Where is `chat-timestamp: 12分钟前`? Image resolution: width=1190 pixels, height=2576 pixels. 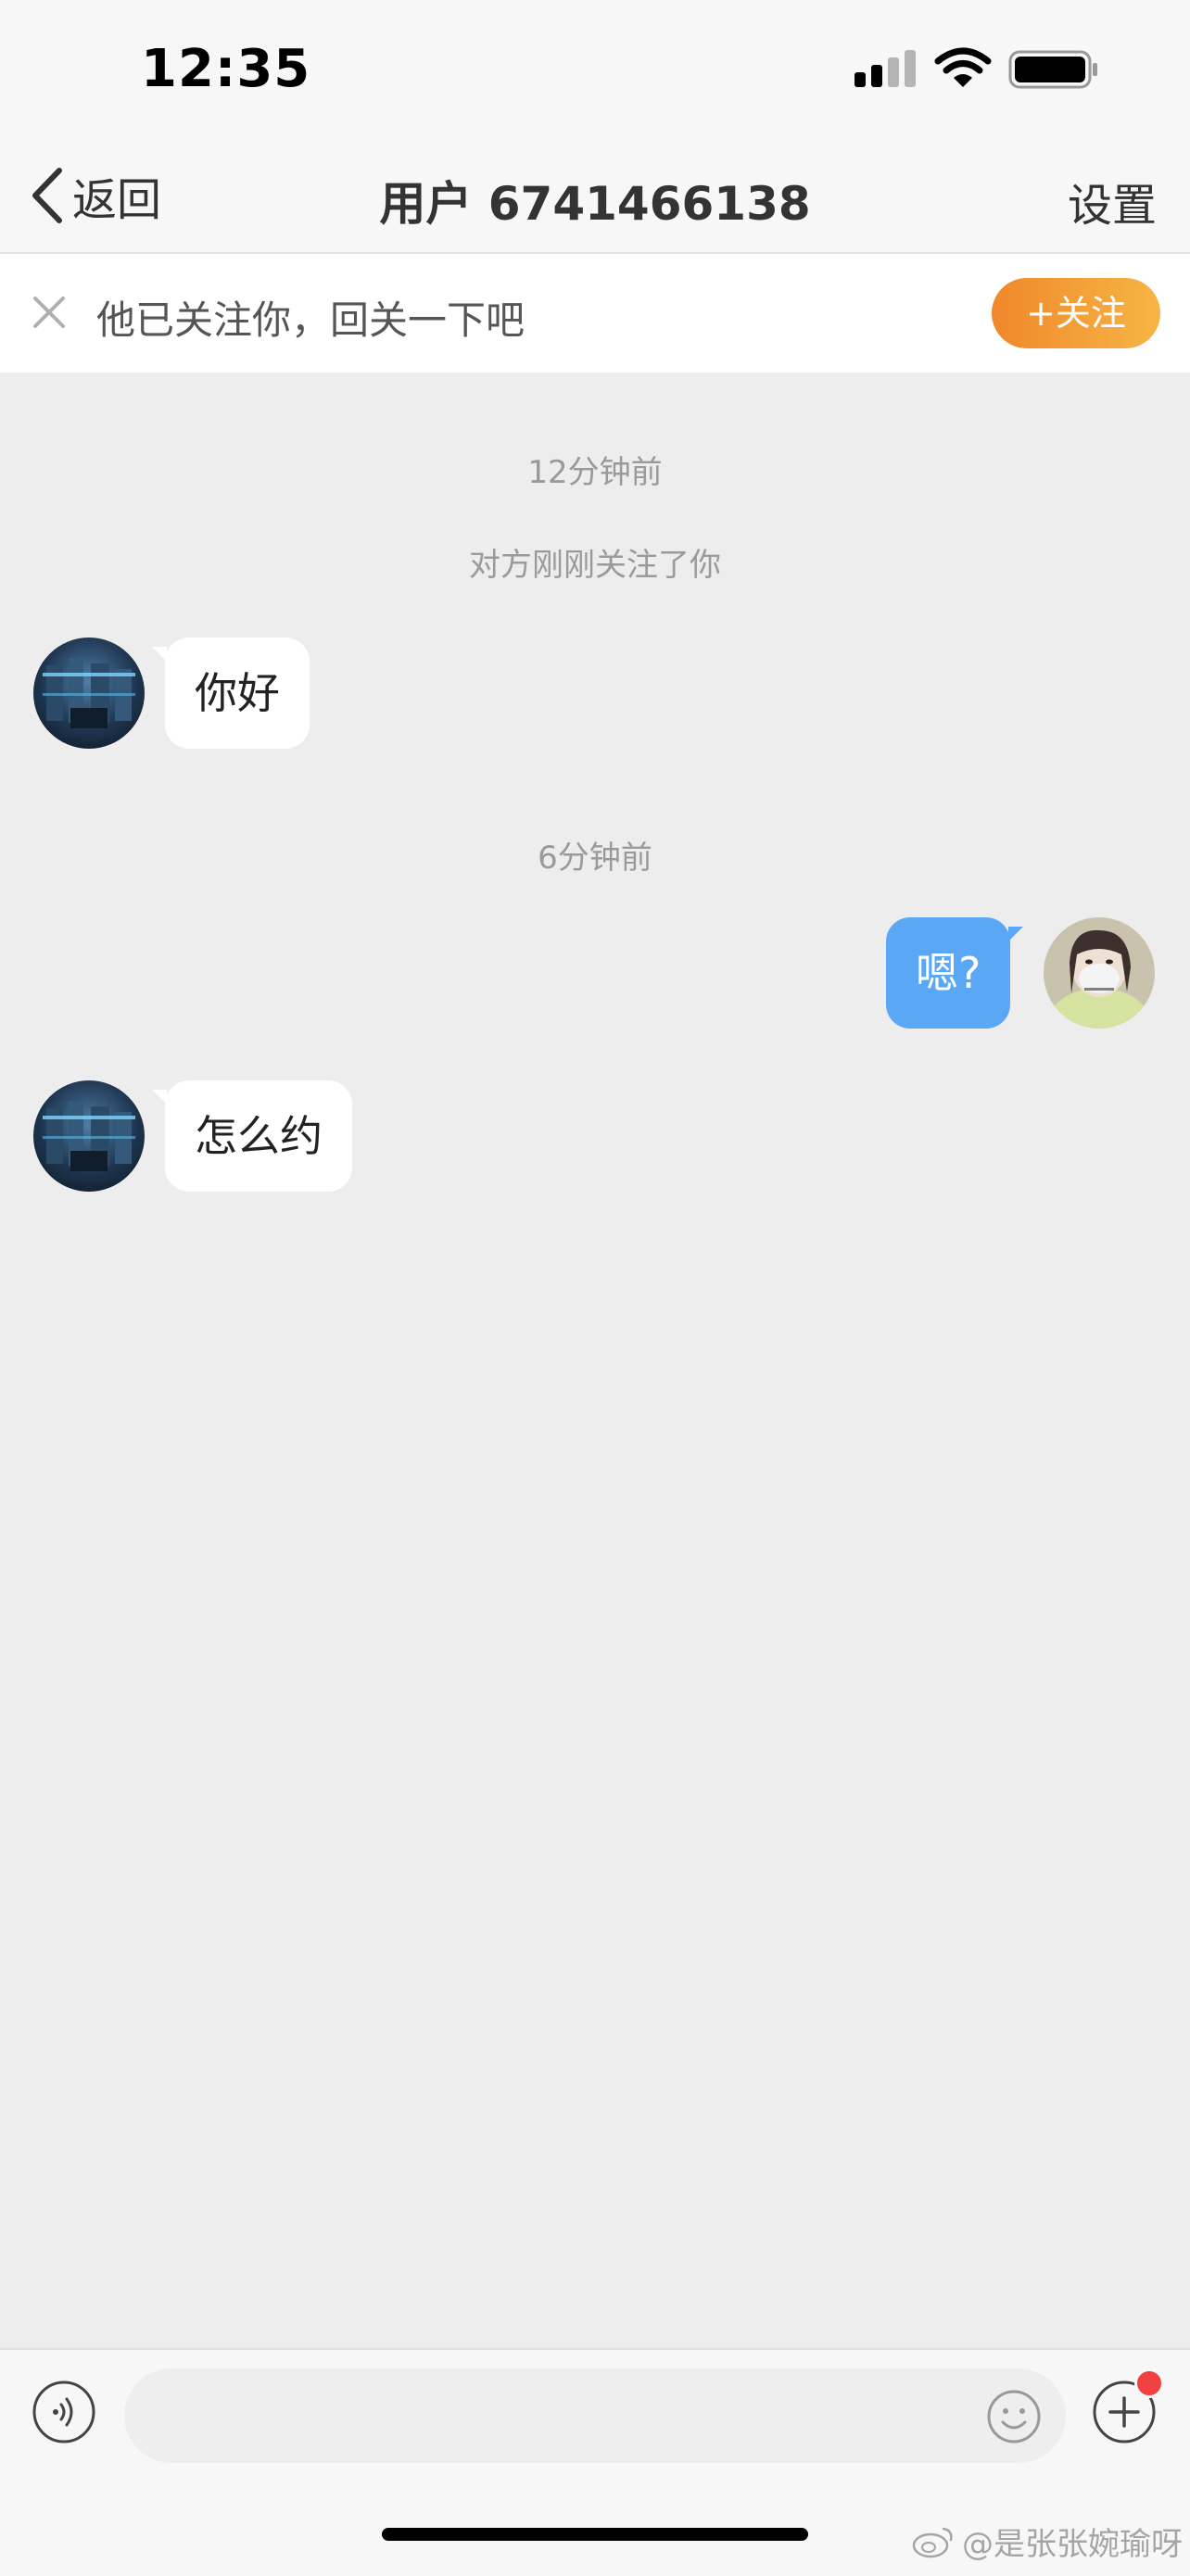 chat-timestamp: 12分钟前 is located at coordinates (595, 473).